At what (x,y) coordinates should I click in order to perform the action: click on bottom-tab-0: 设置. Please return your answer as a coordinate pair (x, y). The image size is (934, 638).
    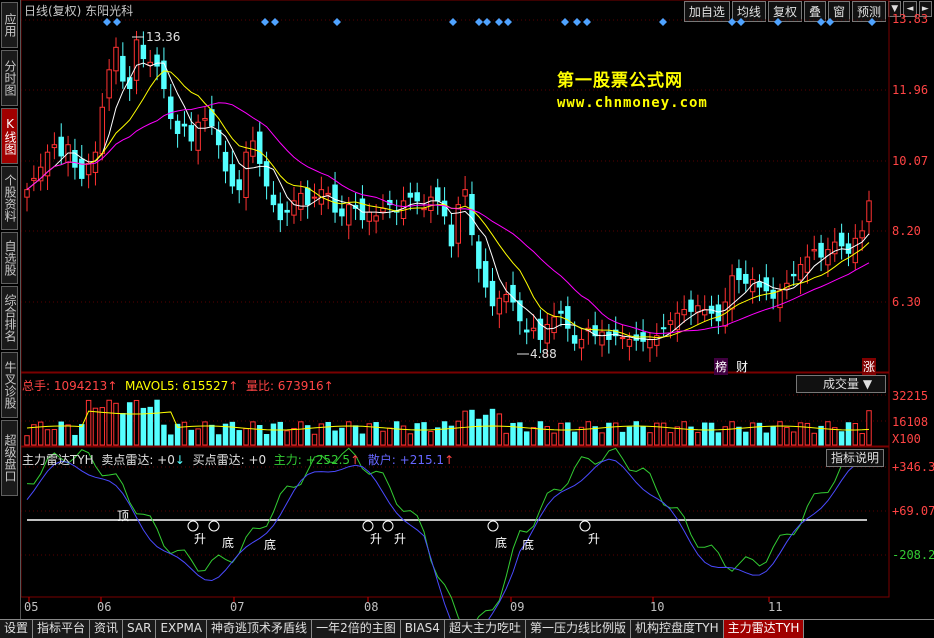
    Looking at the image, I should click on (17, 629).